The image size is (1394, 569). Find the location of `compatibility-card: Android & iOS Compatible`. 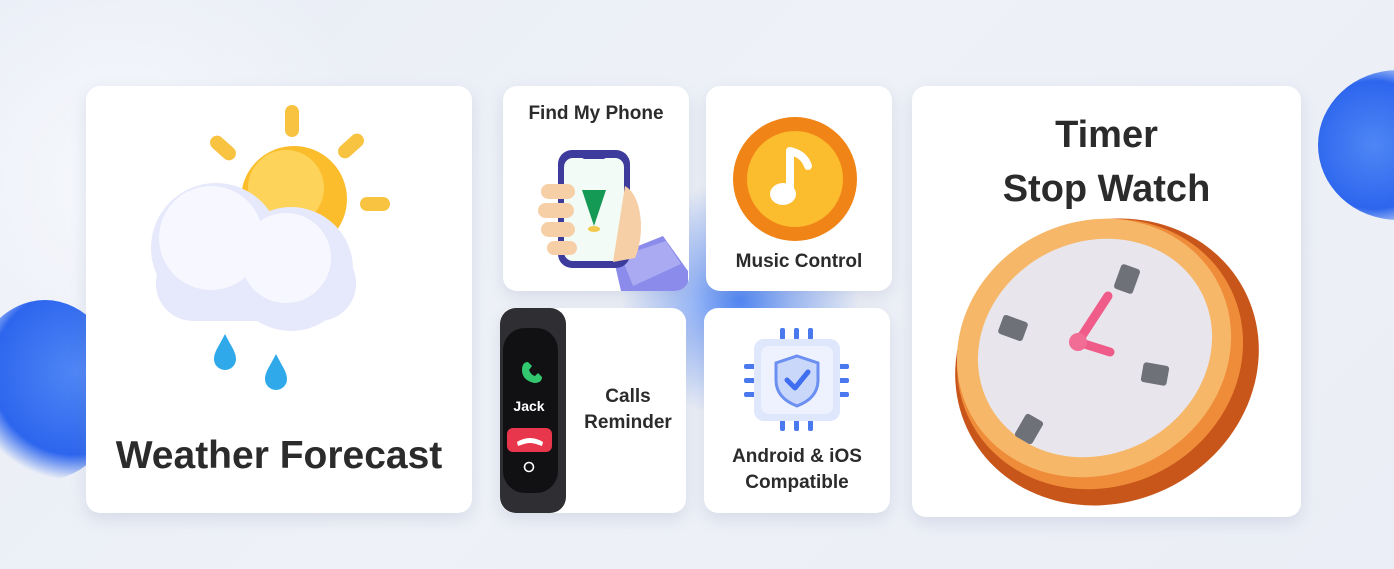

compatibility-card: Android & iOS Compatible is located at coordinates (797, 410).